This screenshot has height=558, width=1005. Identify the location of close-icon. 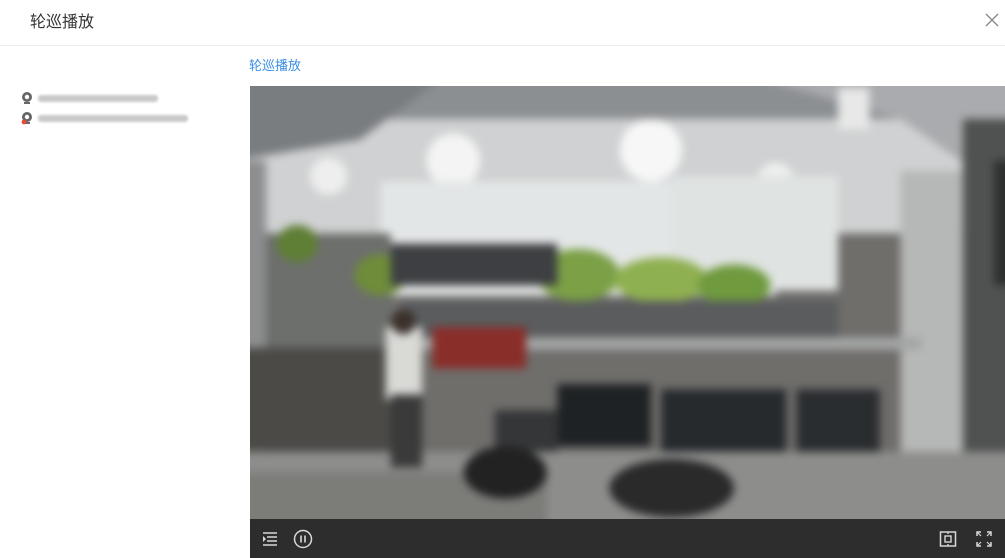
(992, 20).